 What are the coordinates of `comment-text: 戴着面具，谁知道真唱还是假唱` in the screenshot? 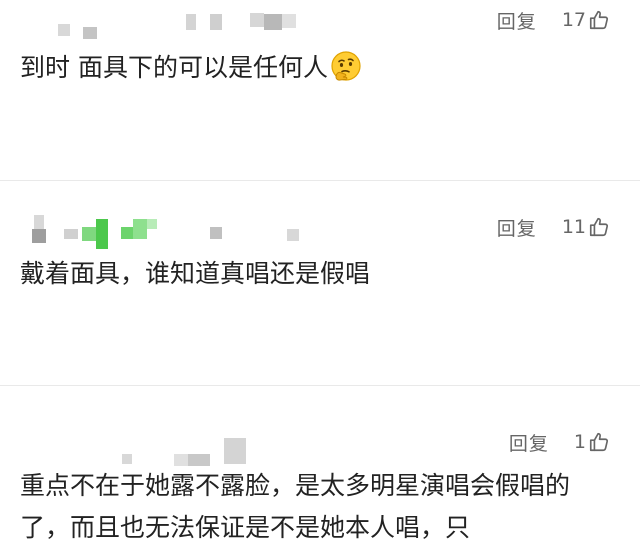 It's located at (315, 274).